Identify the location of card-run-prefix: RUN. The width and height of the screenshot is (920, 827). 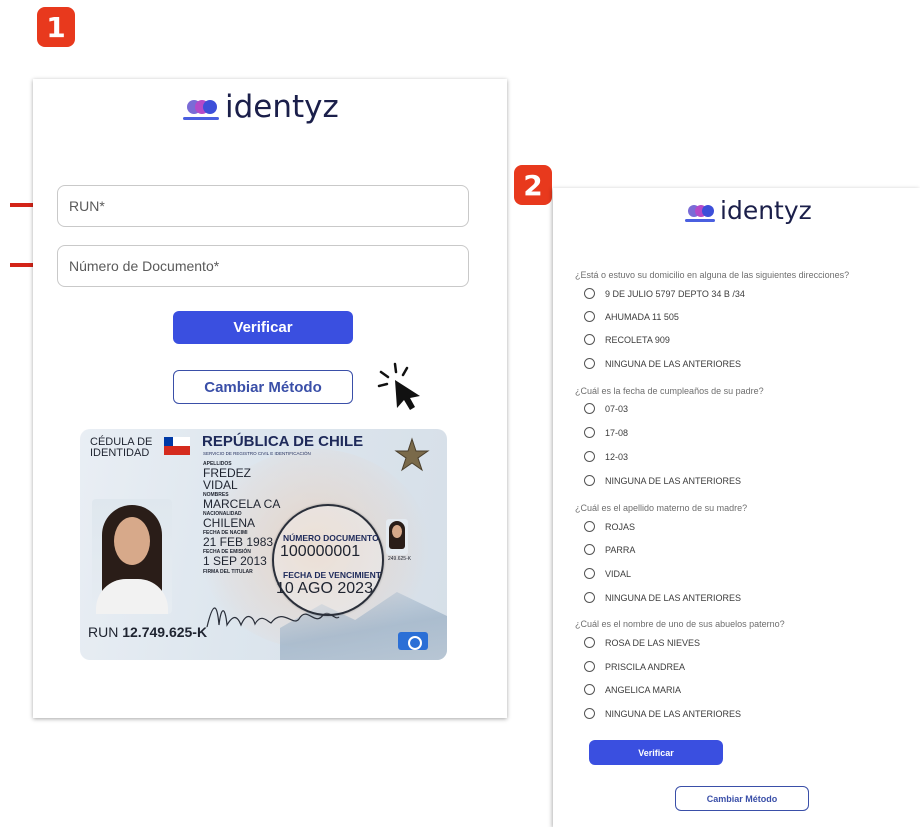
(103, 632).